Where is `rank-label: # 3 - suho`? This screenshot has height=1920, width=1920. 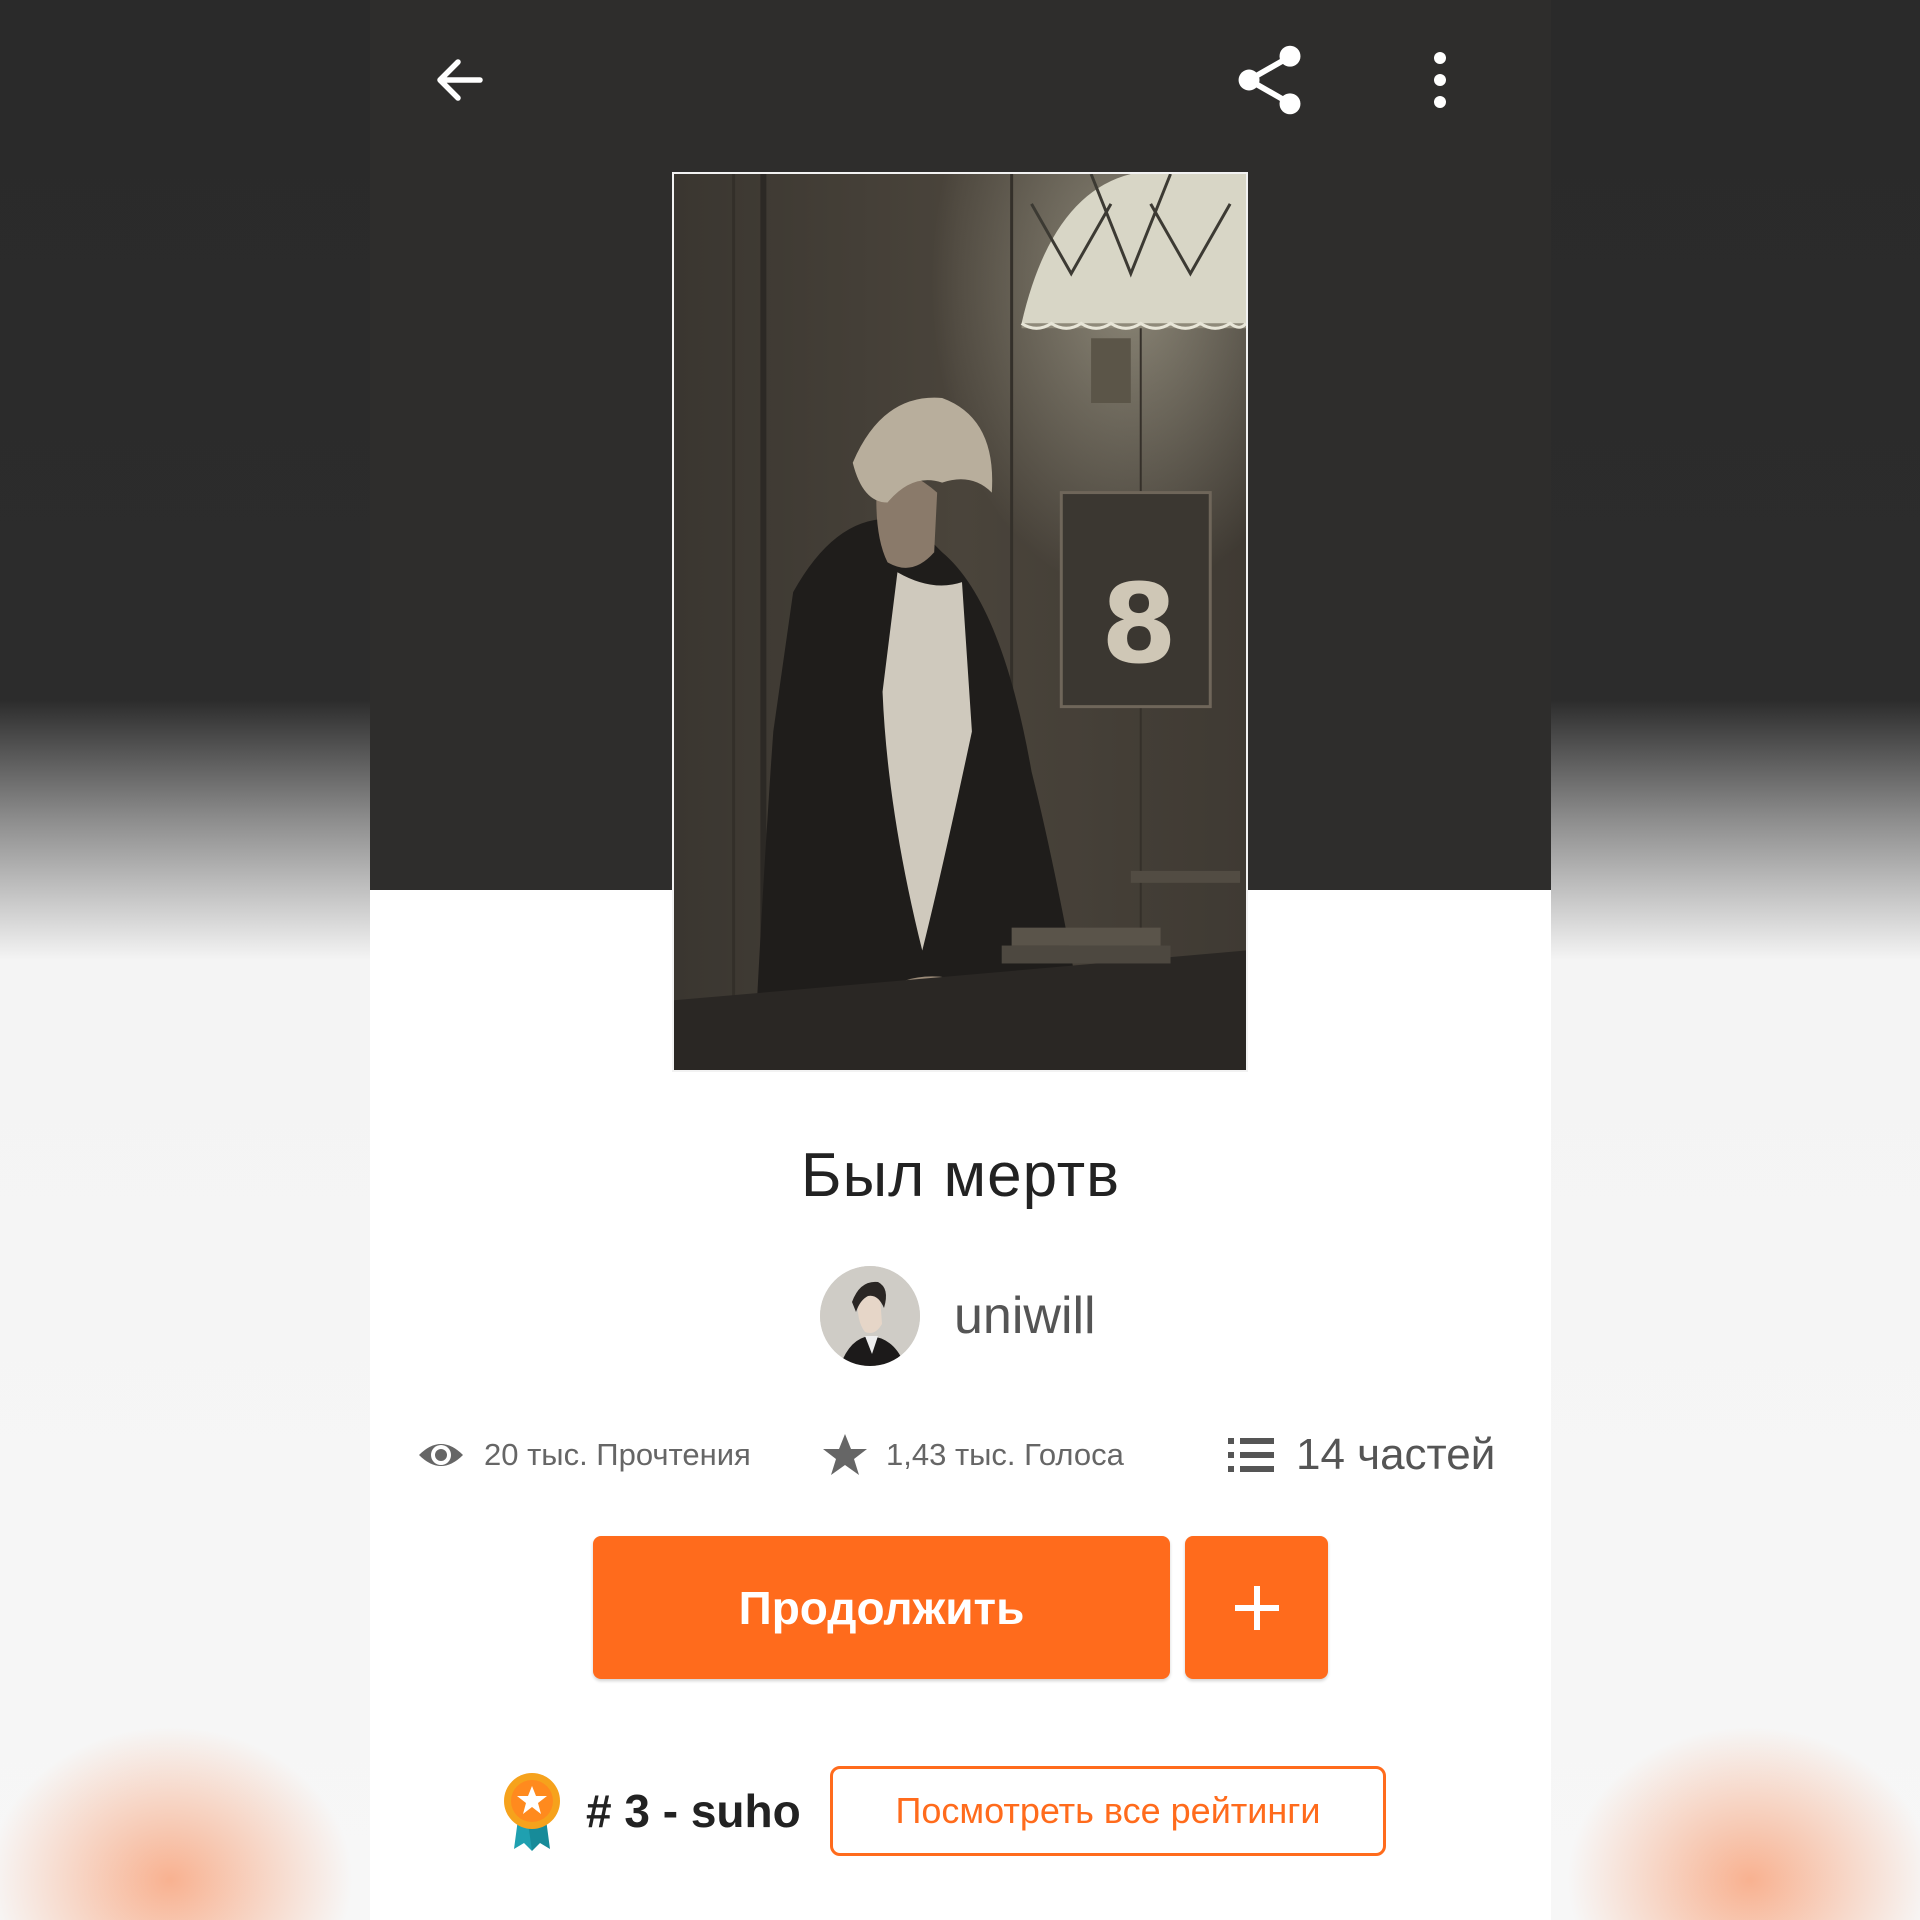 rank-label: # 3 - suho is located at coordinates (693, 1811).